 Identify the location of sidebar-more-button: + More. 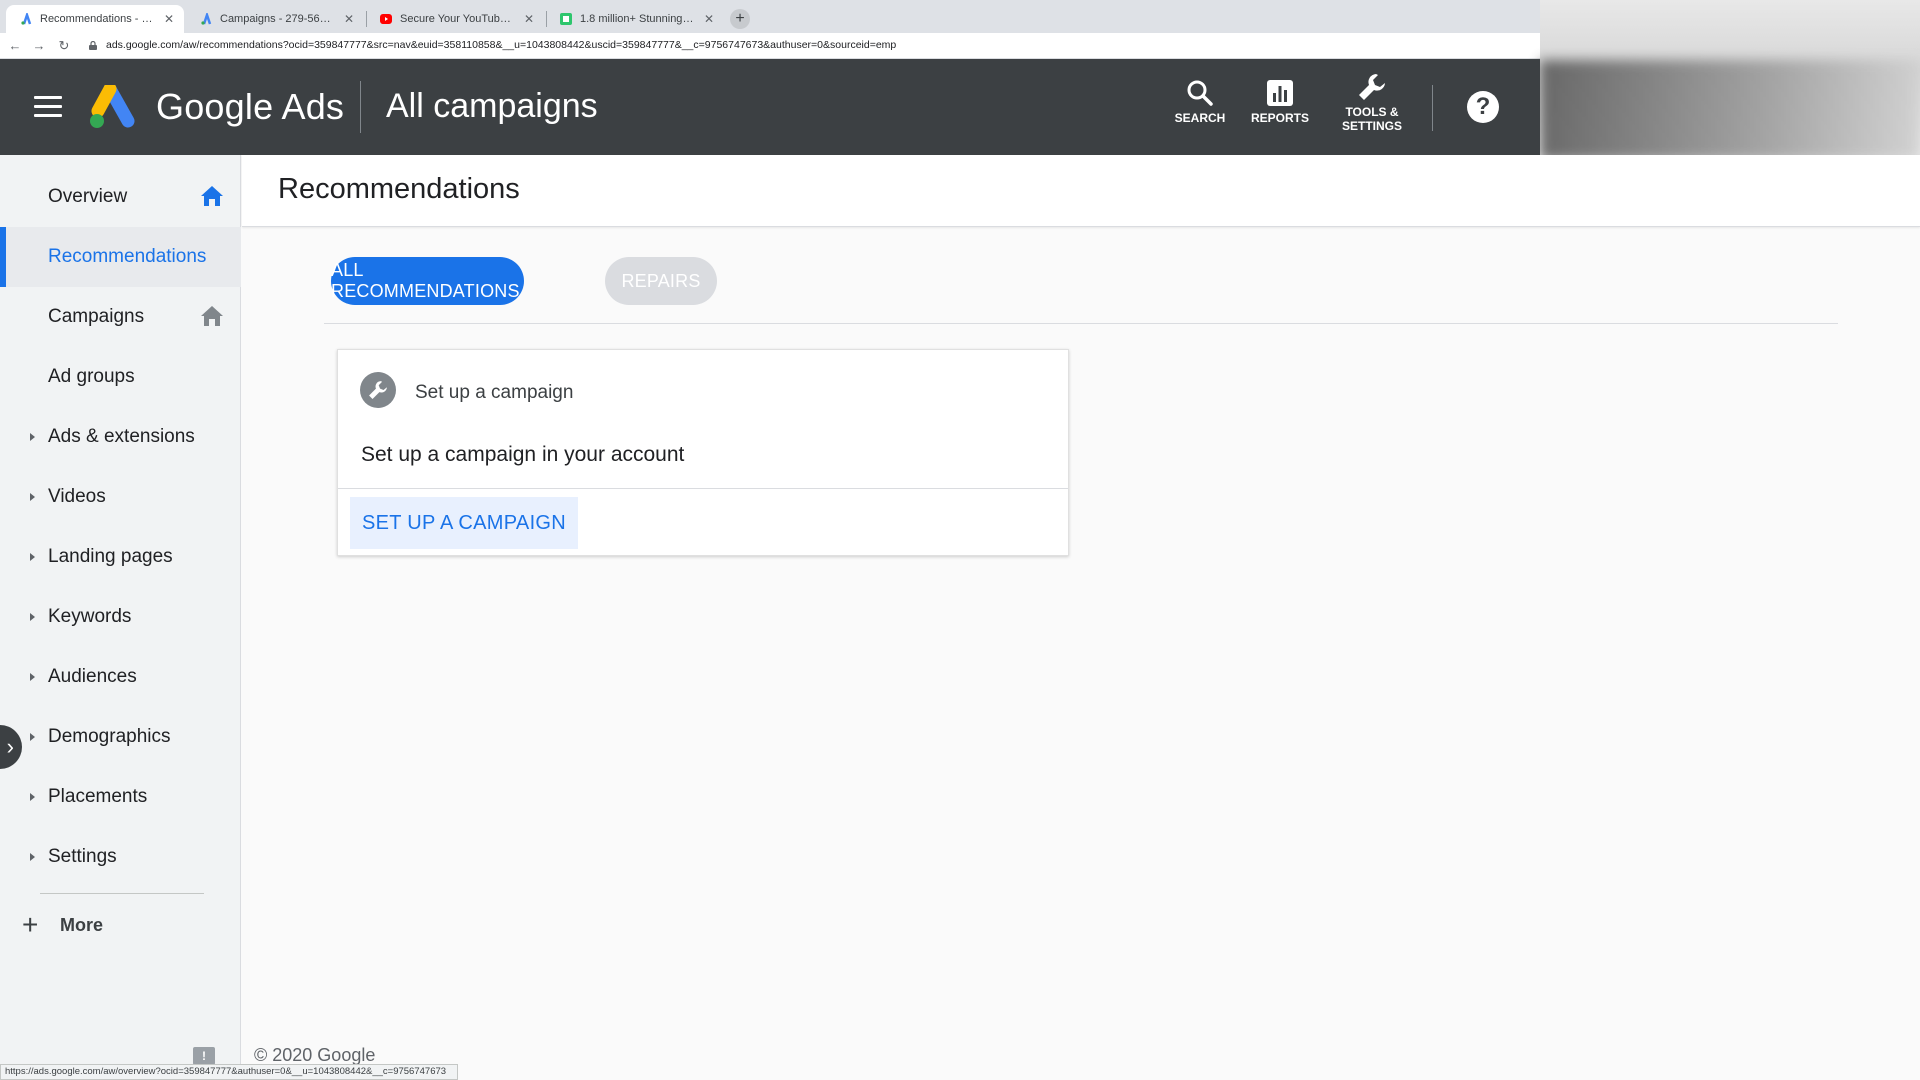
(63, 924).